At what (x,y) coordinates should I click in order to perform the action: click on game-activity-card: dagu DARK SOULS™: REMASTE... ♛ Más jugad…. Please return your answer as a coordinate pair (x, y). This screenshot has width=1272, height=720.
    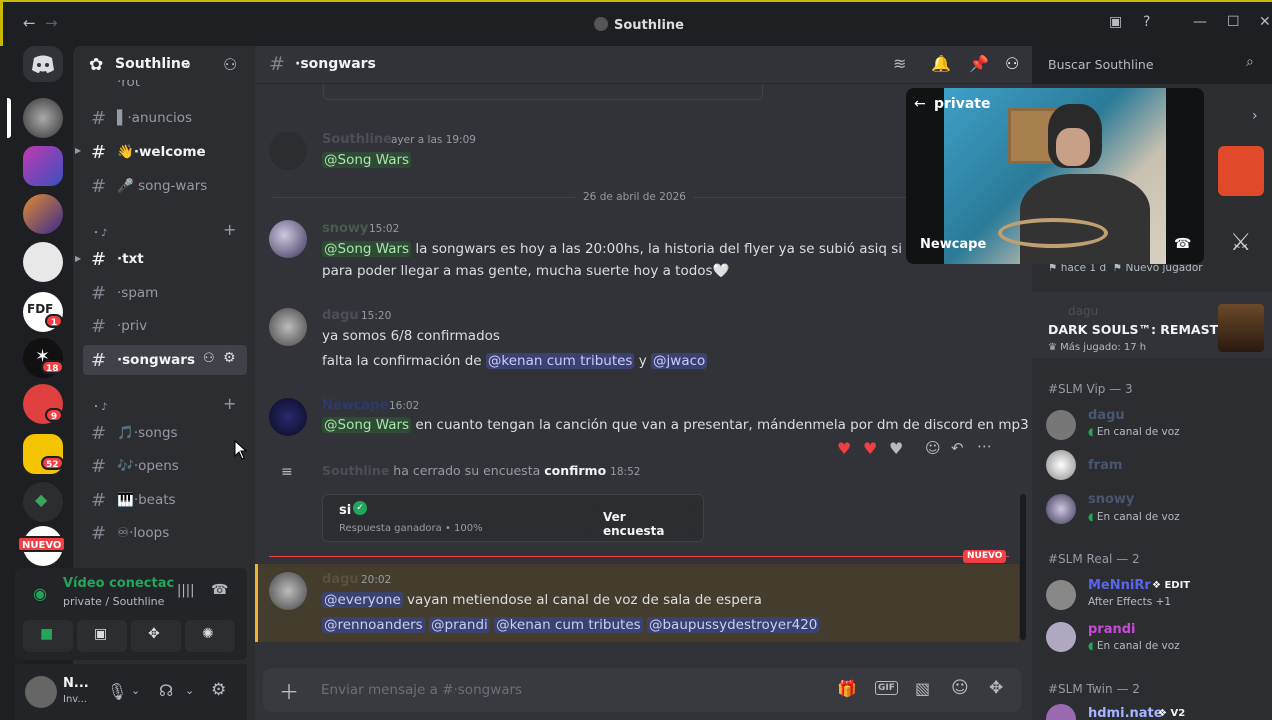
    Looking at the image, I should click on (1152, 325).